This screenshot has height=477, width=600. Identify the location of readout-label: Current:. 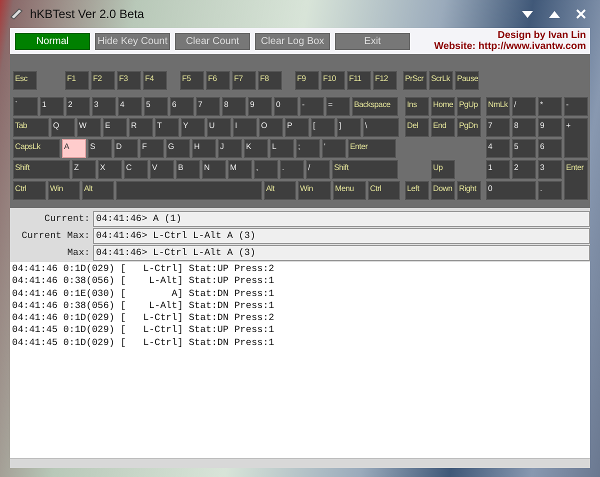
(66, 219).